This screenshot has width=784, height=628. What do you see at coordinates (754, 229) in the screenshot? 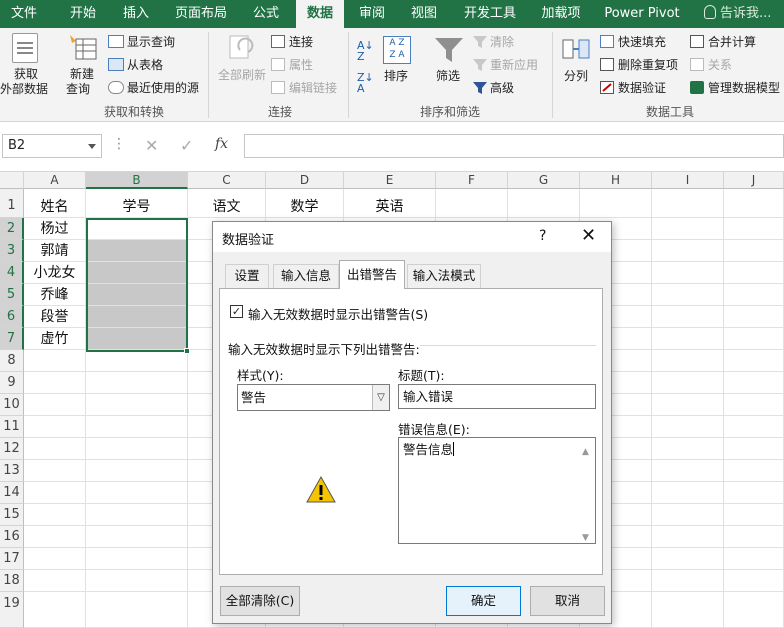
I see `cell-j2` at bounding box center [754, 229].